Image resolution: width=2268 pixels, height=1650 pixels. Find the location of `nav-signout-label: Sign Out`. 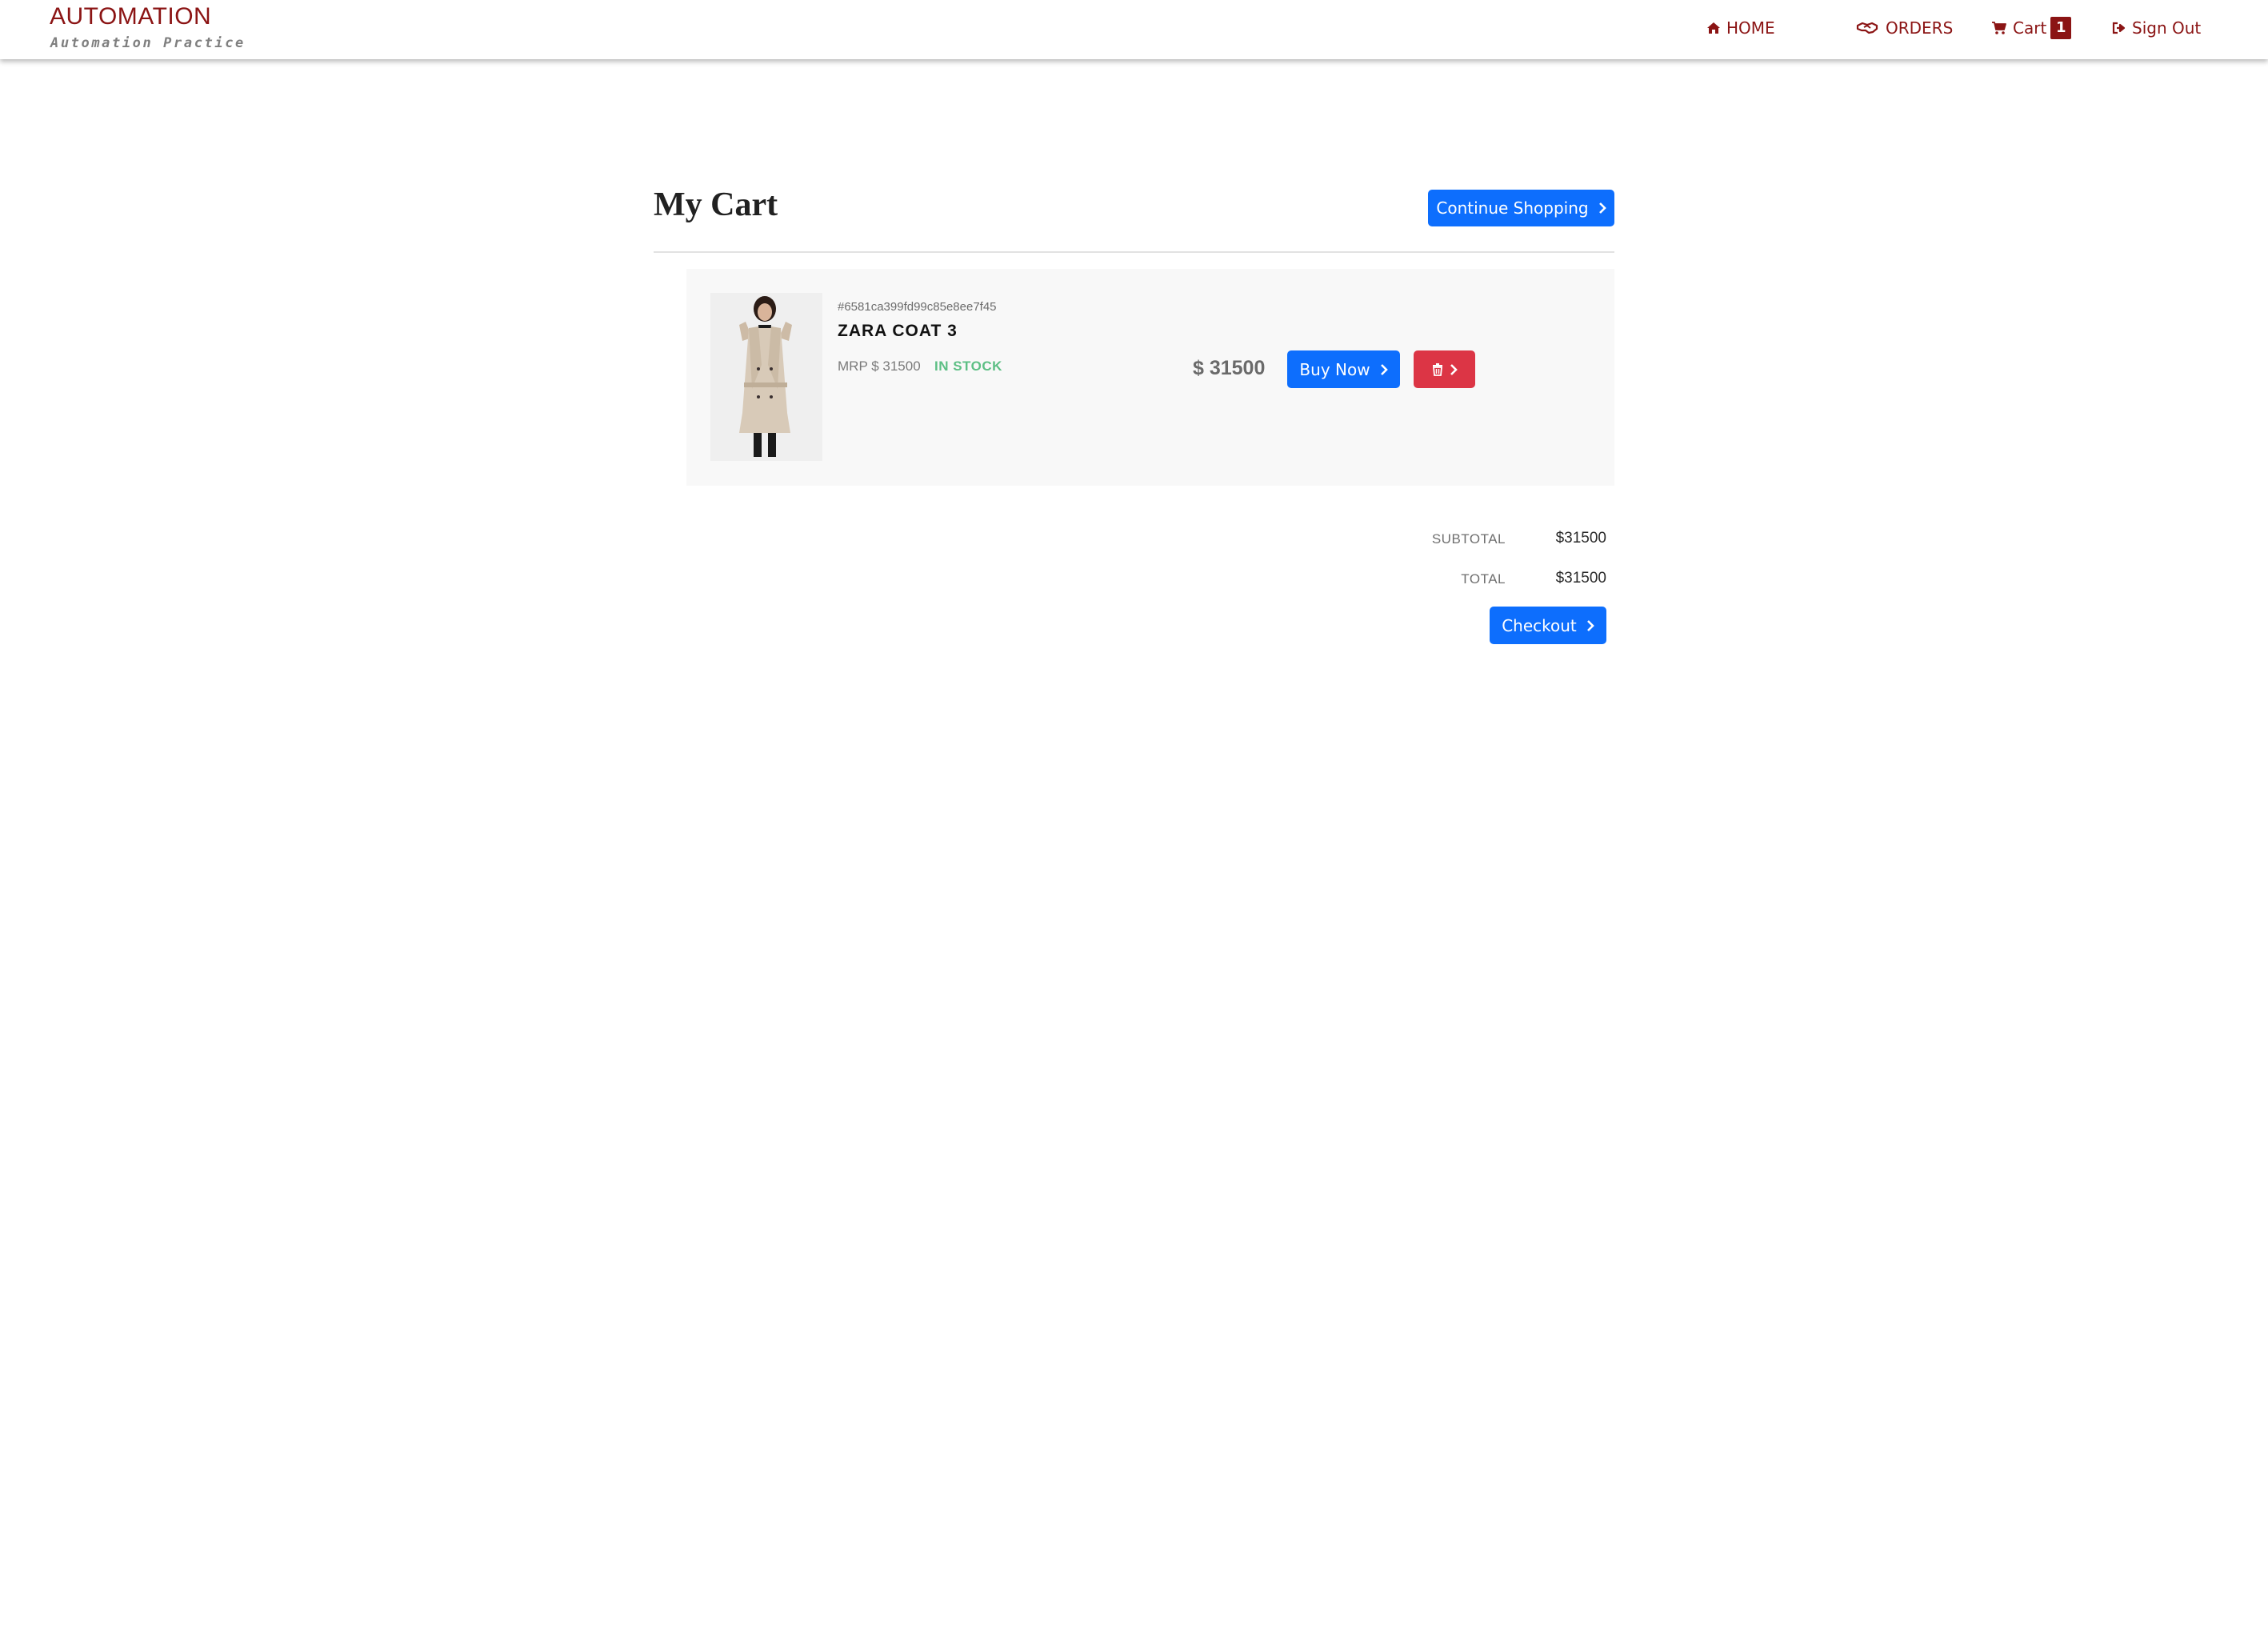

nav-signout-label: Sign Out is located at coordinates (2167, 28).